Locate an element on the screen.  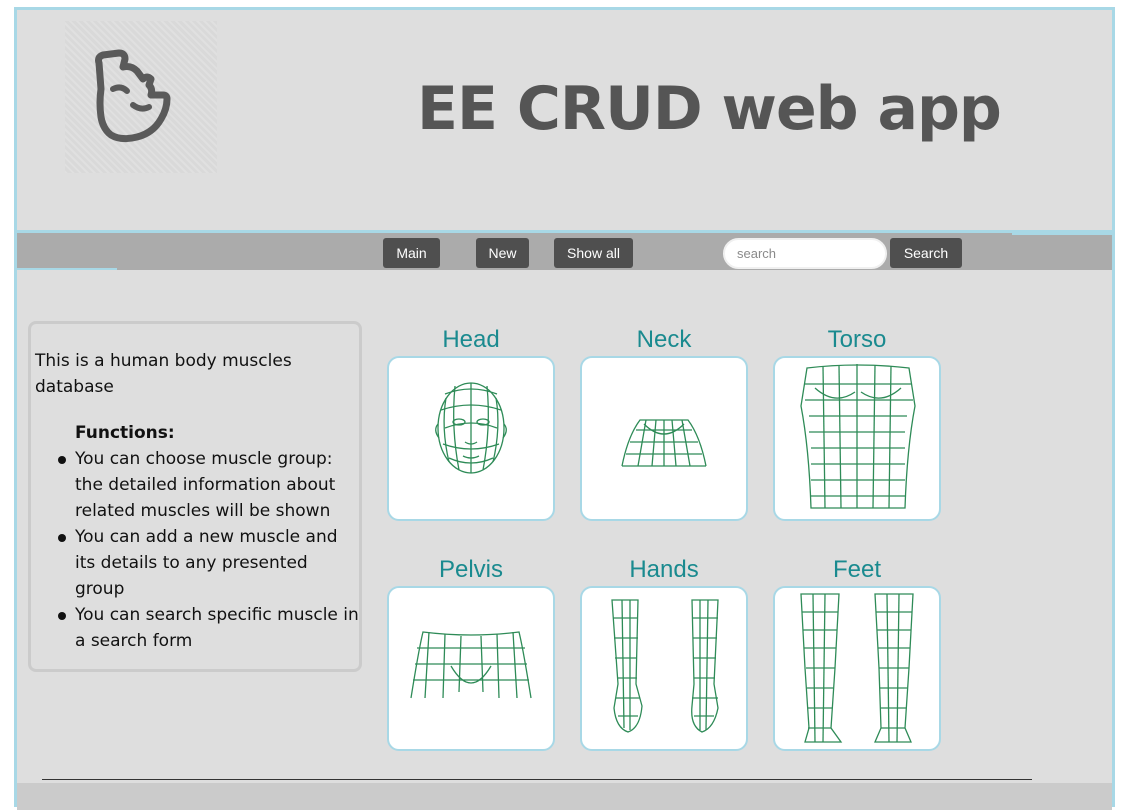
search-button: Search is located at coordinates (926, 253).